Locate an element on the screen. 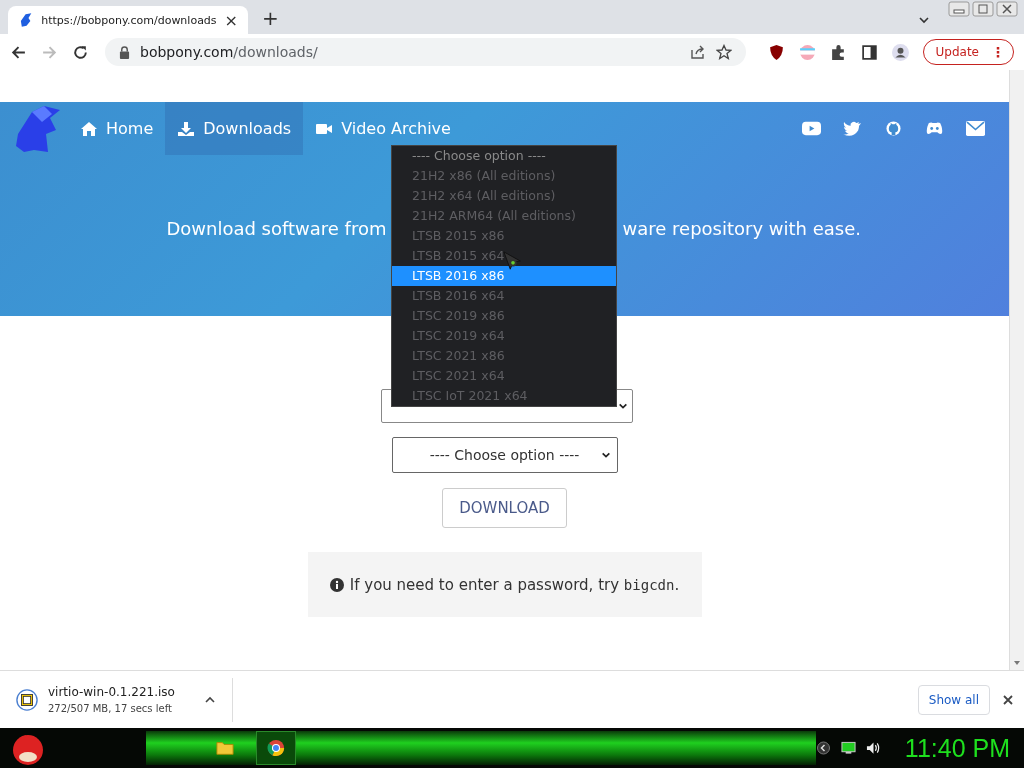 The width and height of the screenshot is (1024, 768). hero-text: Download software from is located at coordinates (276, 228).